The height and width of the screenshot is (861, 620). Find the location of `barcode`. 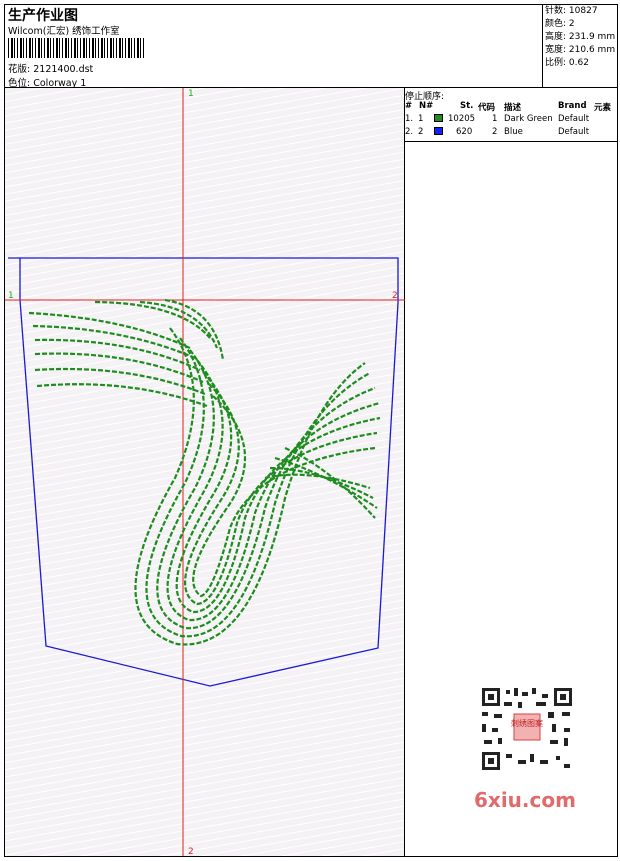

barcode is located at coordinates (76, 48).